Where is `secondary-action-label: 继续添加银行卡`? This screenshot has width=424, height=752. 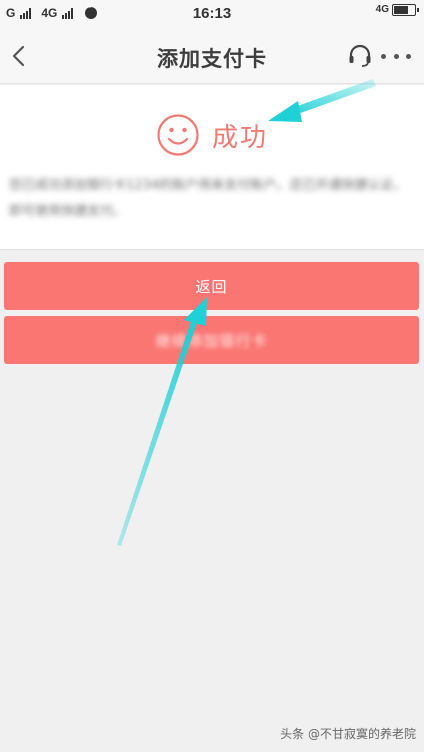 secondary-action-label: 继续添加银行卡 is located at coordinates (211, 340).